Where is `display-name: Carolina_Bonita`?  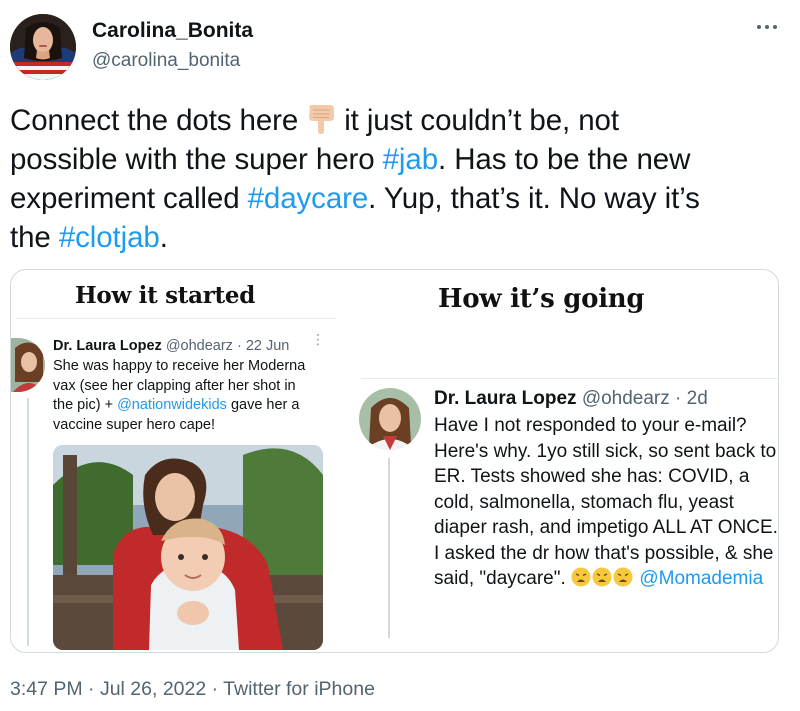 display-name: Carolina_Bonita is located at coordinates (172, 31).